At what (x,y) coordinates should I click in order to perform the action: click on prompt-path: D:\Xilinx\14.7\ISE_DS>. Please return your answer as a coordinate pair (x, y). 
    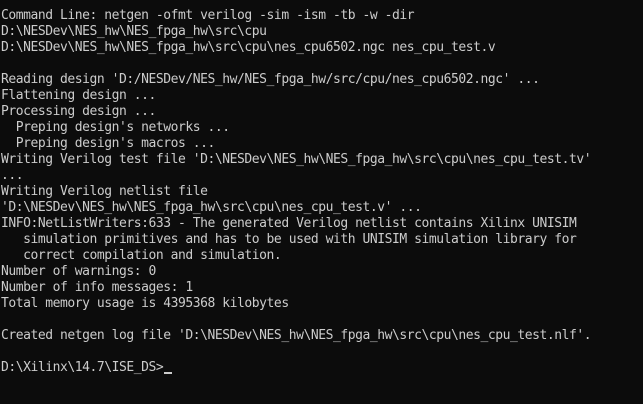
    Looking at the image, I should click on (82, 367).